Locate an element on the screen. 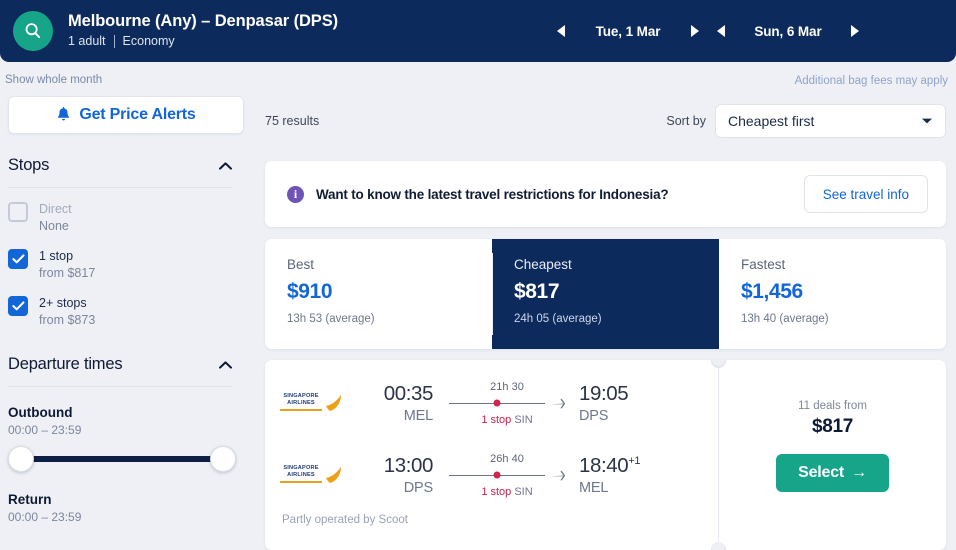 The height and width of the screenshot is (550, 956). trip-details: 1 adult Economy is located at coordinates (203, 41).